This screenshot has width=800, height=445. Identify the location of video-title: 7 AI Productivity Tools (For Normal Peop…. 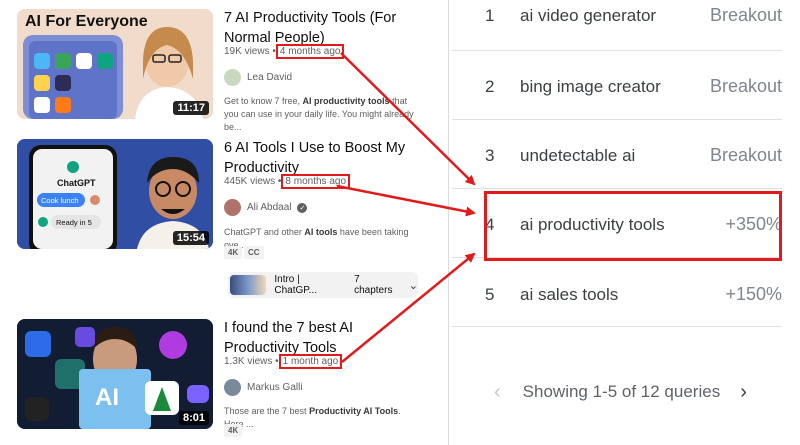
(324, 28).